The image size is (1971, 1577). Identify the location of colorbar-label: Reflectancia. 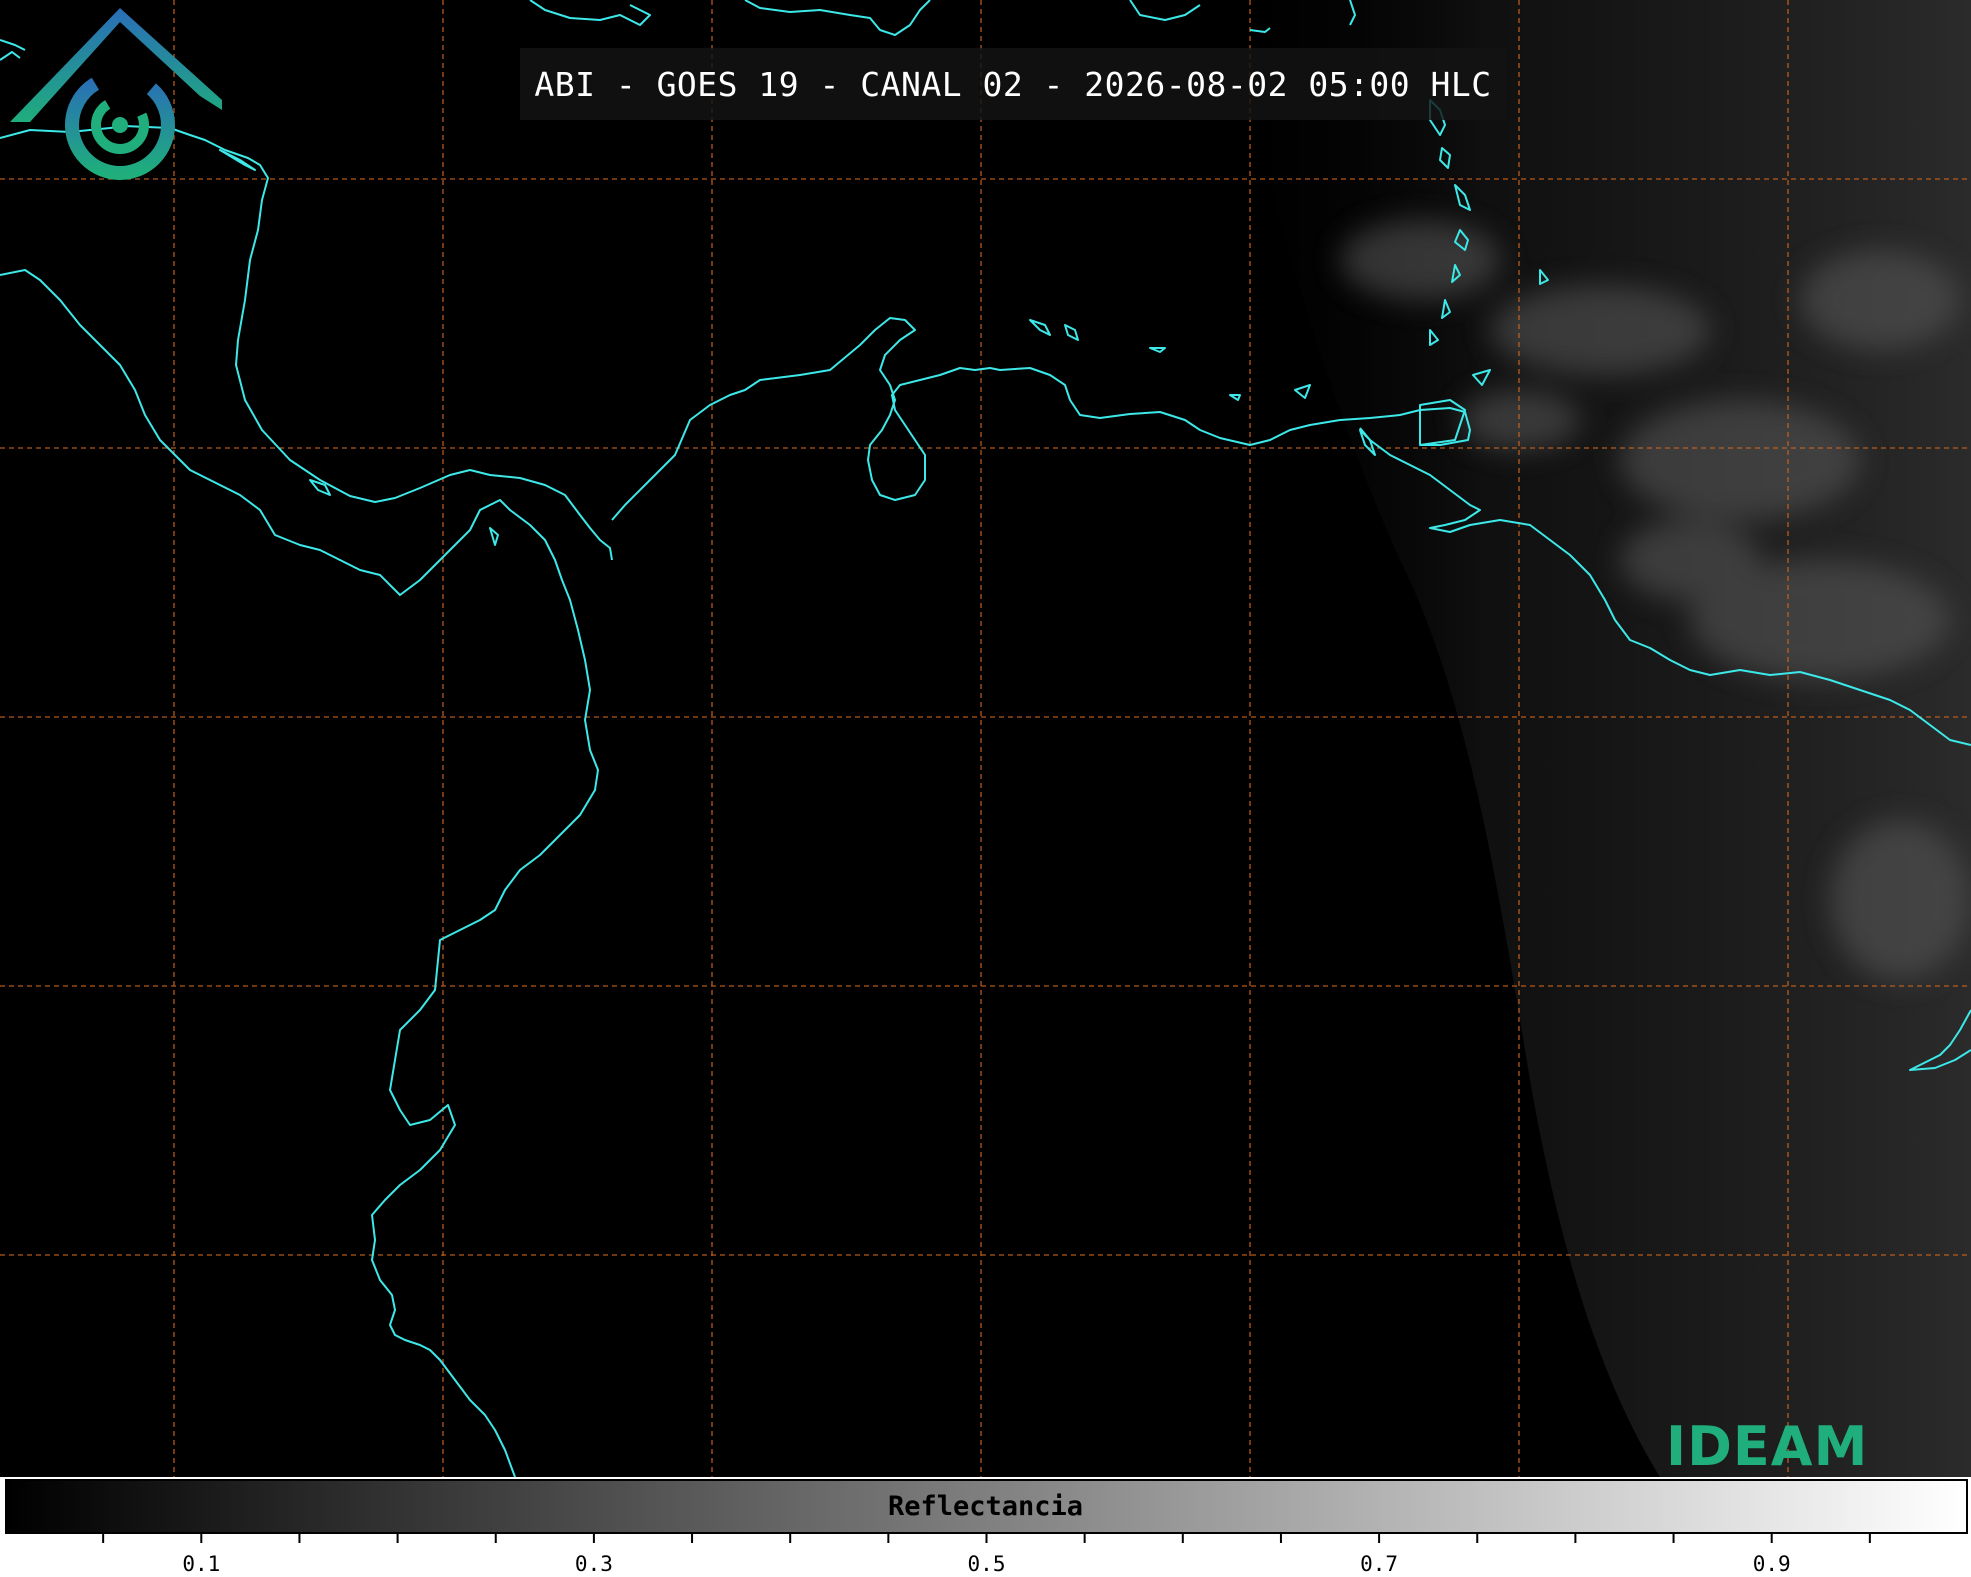
(985, 1506).